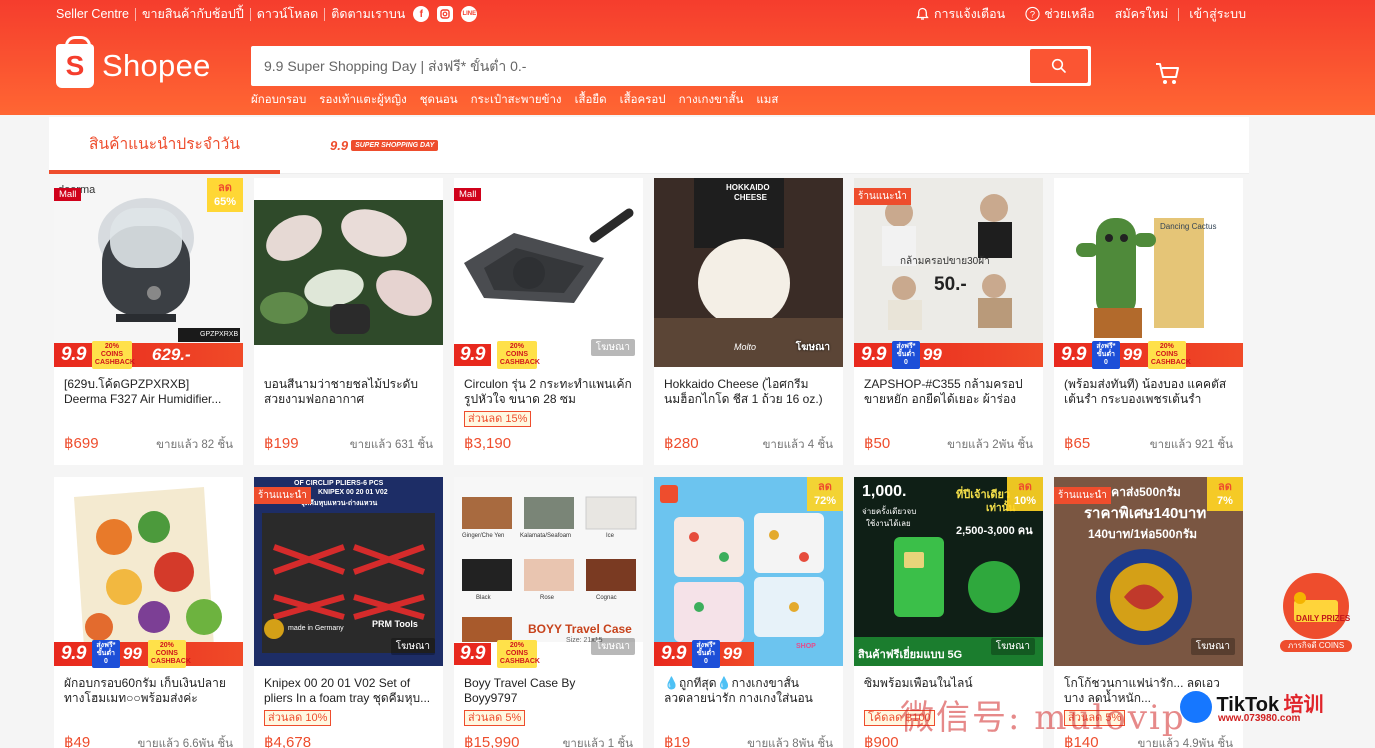 Image resolution: width=1375 pixels, height=748 pixels. Describe the element at coordinates (711, 100) in the screenshot. I see `keyword-link: กางเกงขาสั้น` at that location.